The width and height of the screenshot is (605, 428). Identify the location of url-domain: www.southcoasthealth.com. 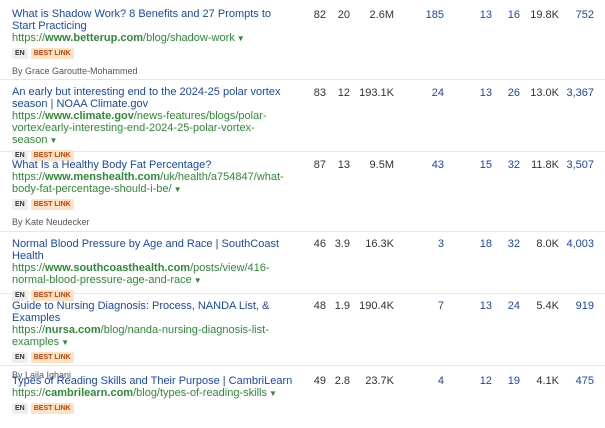
(118, 268).